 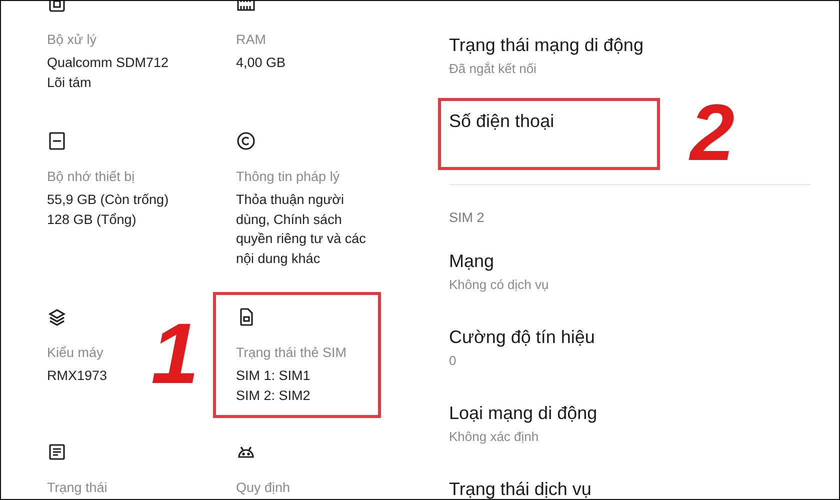 I want to click on info-label: Trạng thái, so click(x=77, y=488).